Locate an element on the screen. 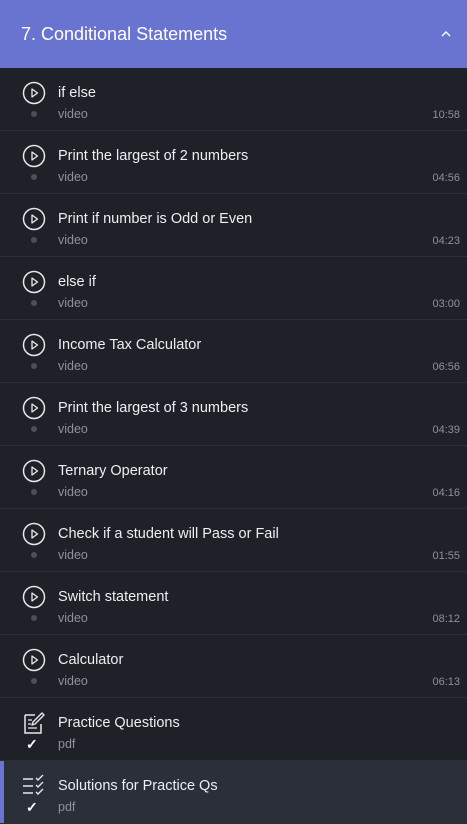 The image size is (467, 824). section-header: 7. Conditional Statements is located at coordinates (233, 34).